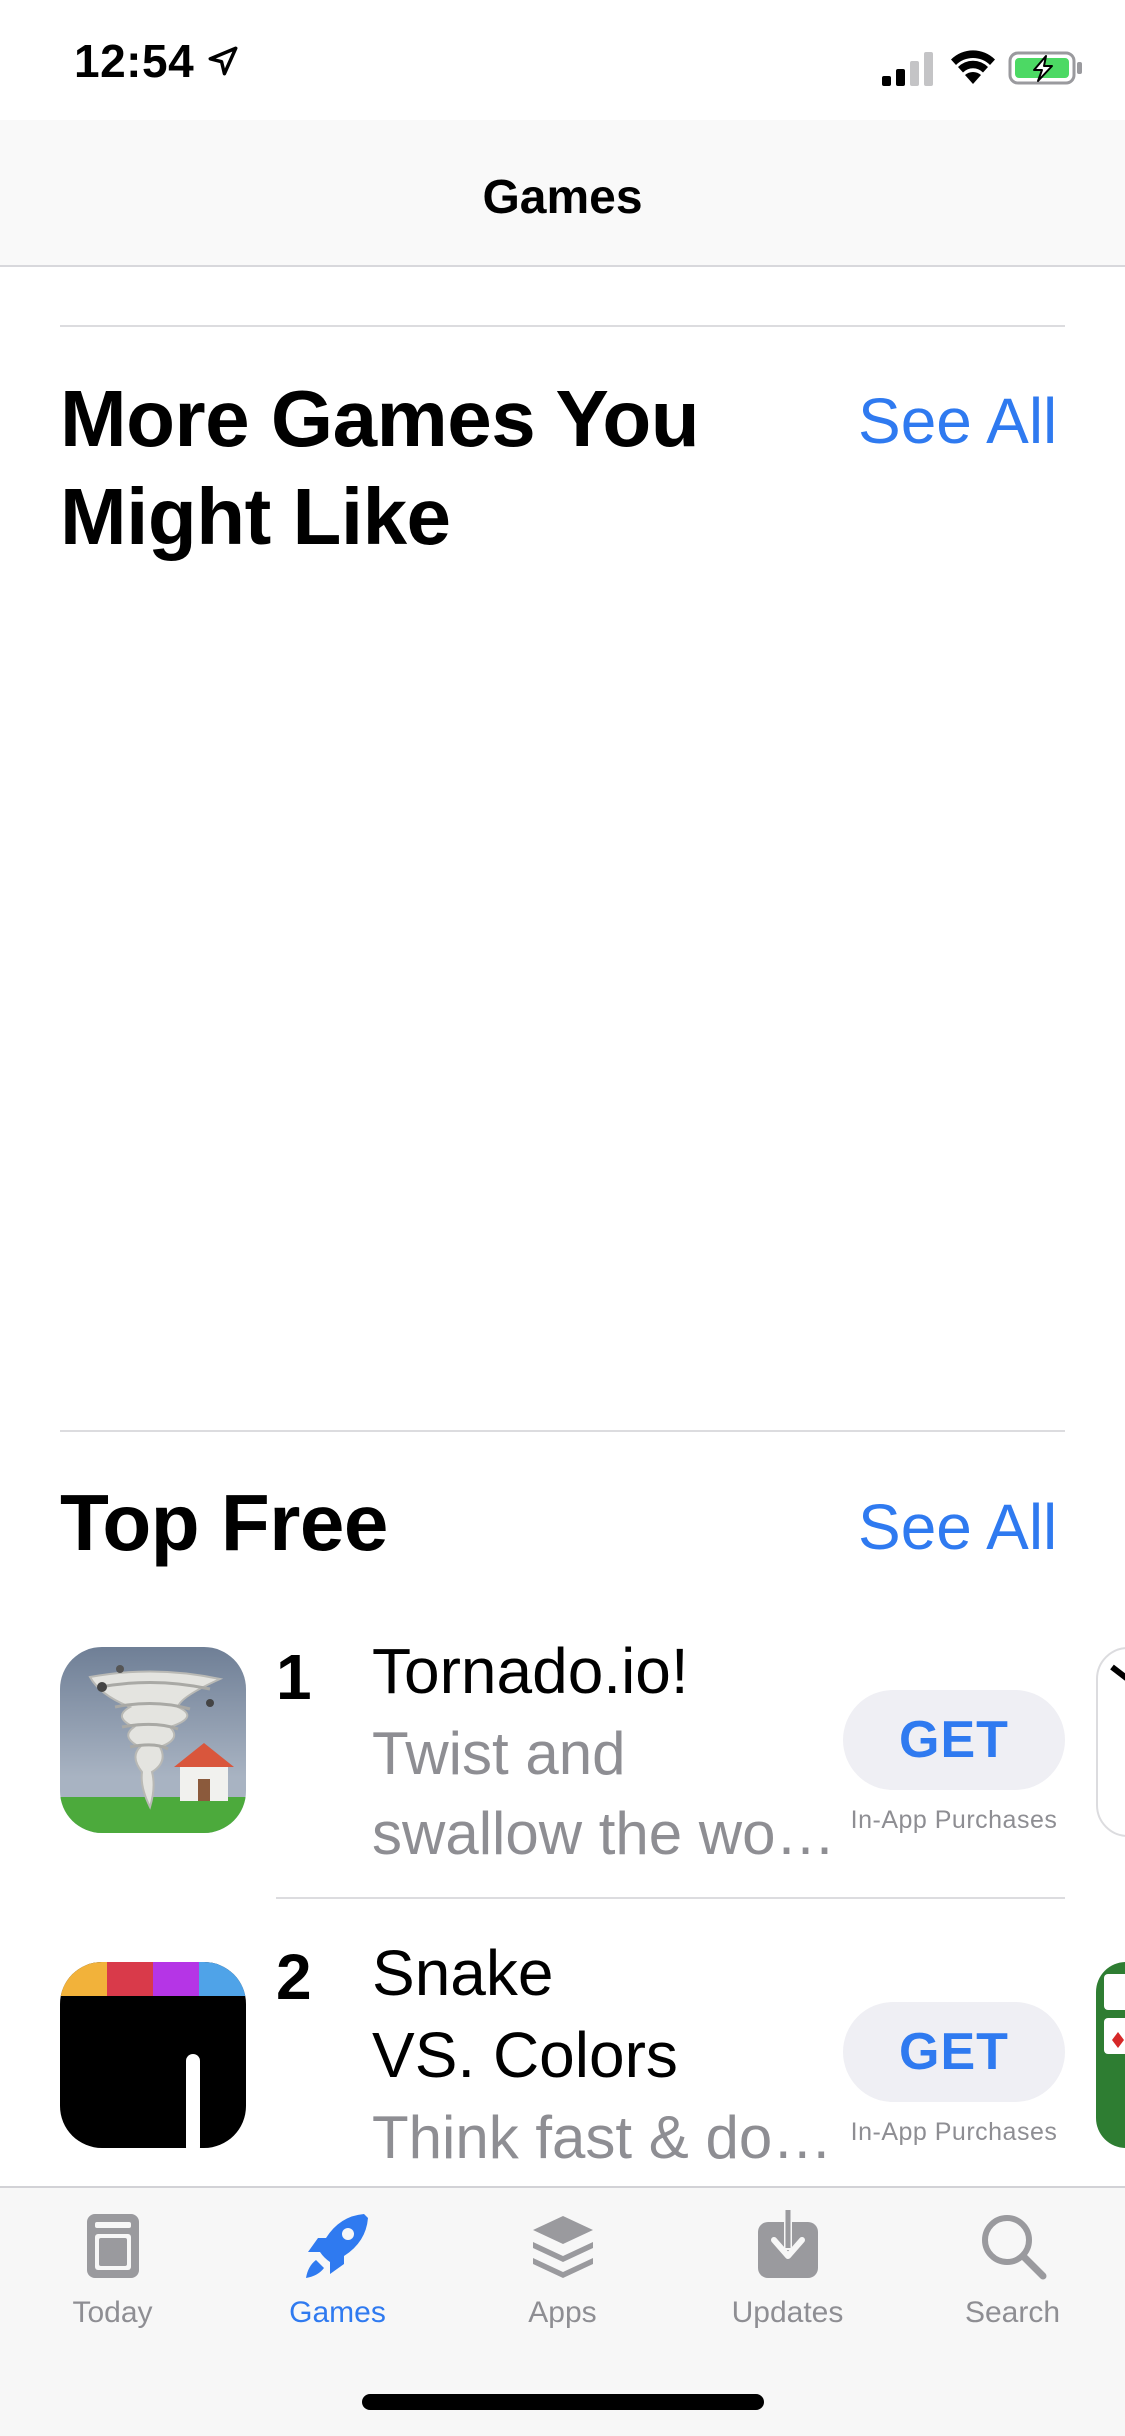 This screenshot has width=1125, height=2436. I want to click on snake-vs-colors-app-icon, so click(153, 2055).